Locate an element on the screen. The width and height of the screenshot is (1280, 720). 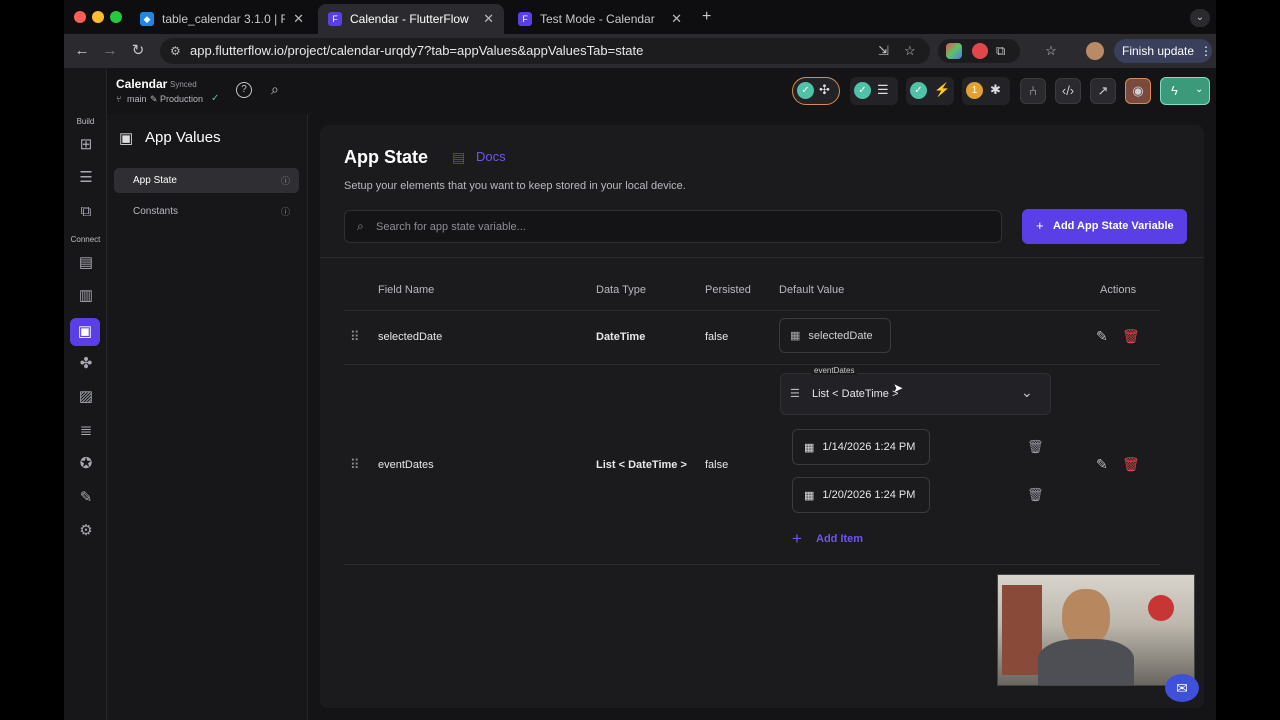
page-title: App State is located at coordinates (386, 157).